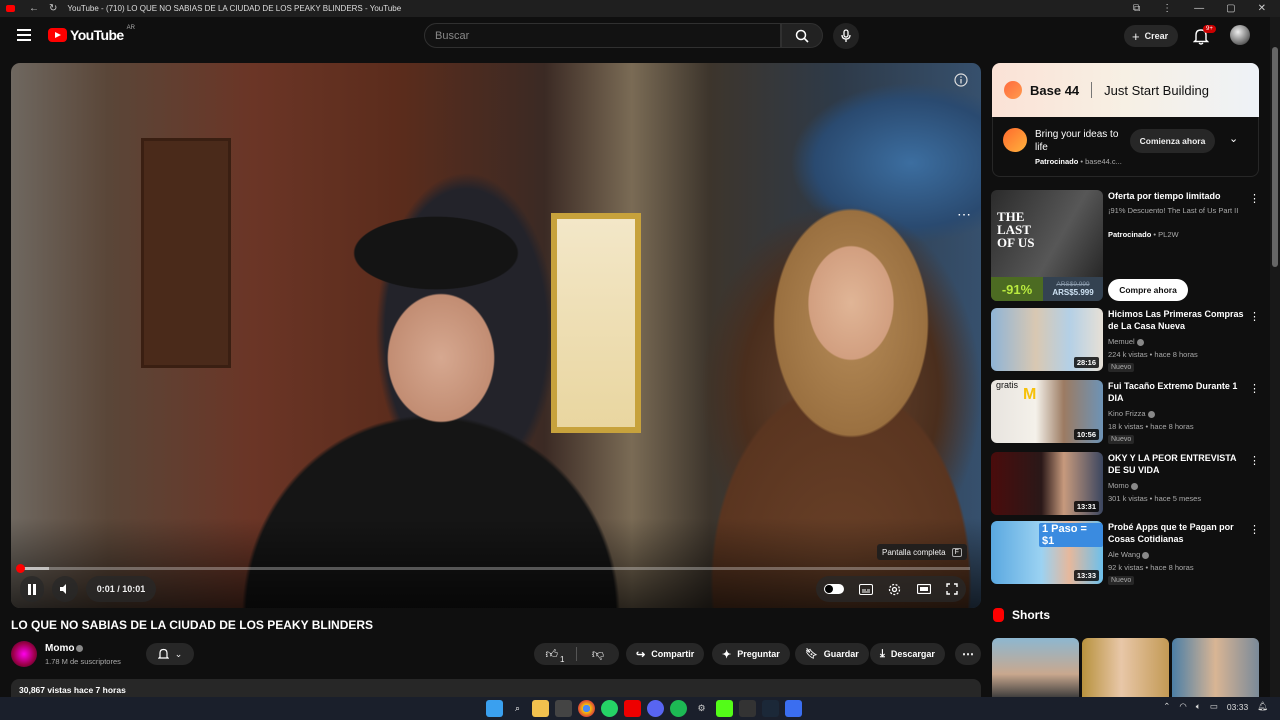 The image size is (1280, 720). What do you see at coordinates (91, 34) in the screenshot?
I see `youtube-logo: YouTube AR` at bounding box center [91, 34].